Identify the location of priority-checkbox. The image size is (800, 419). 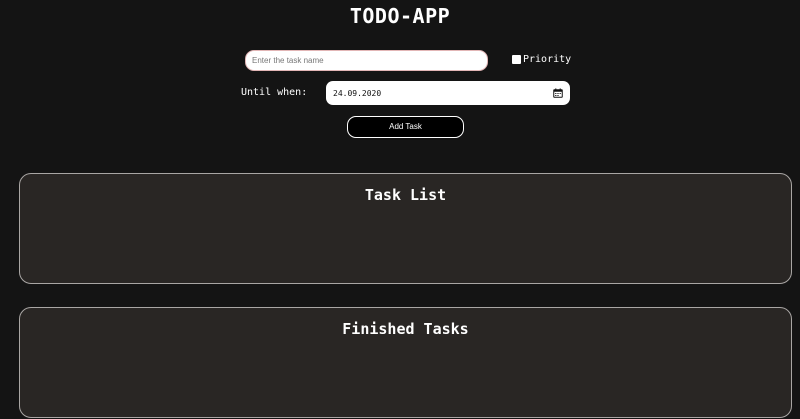
(516, 59).